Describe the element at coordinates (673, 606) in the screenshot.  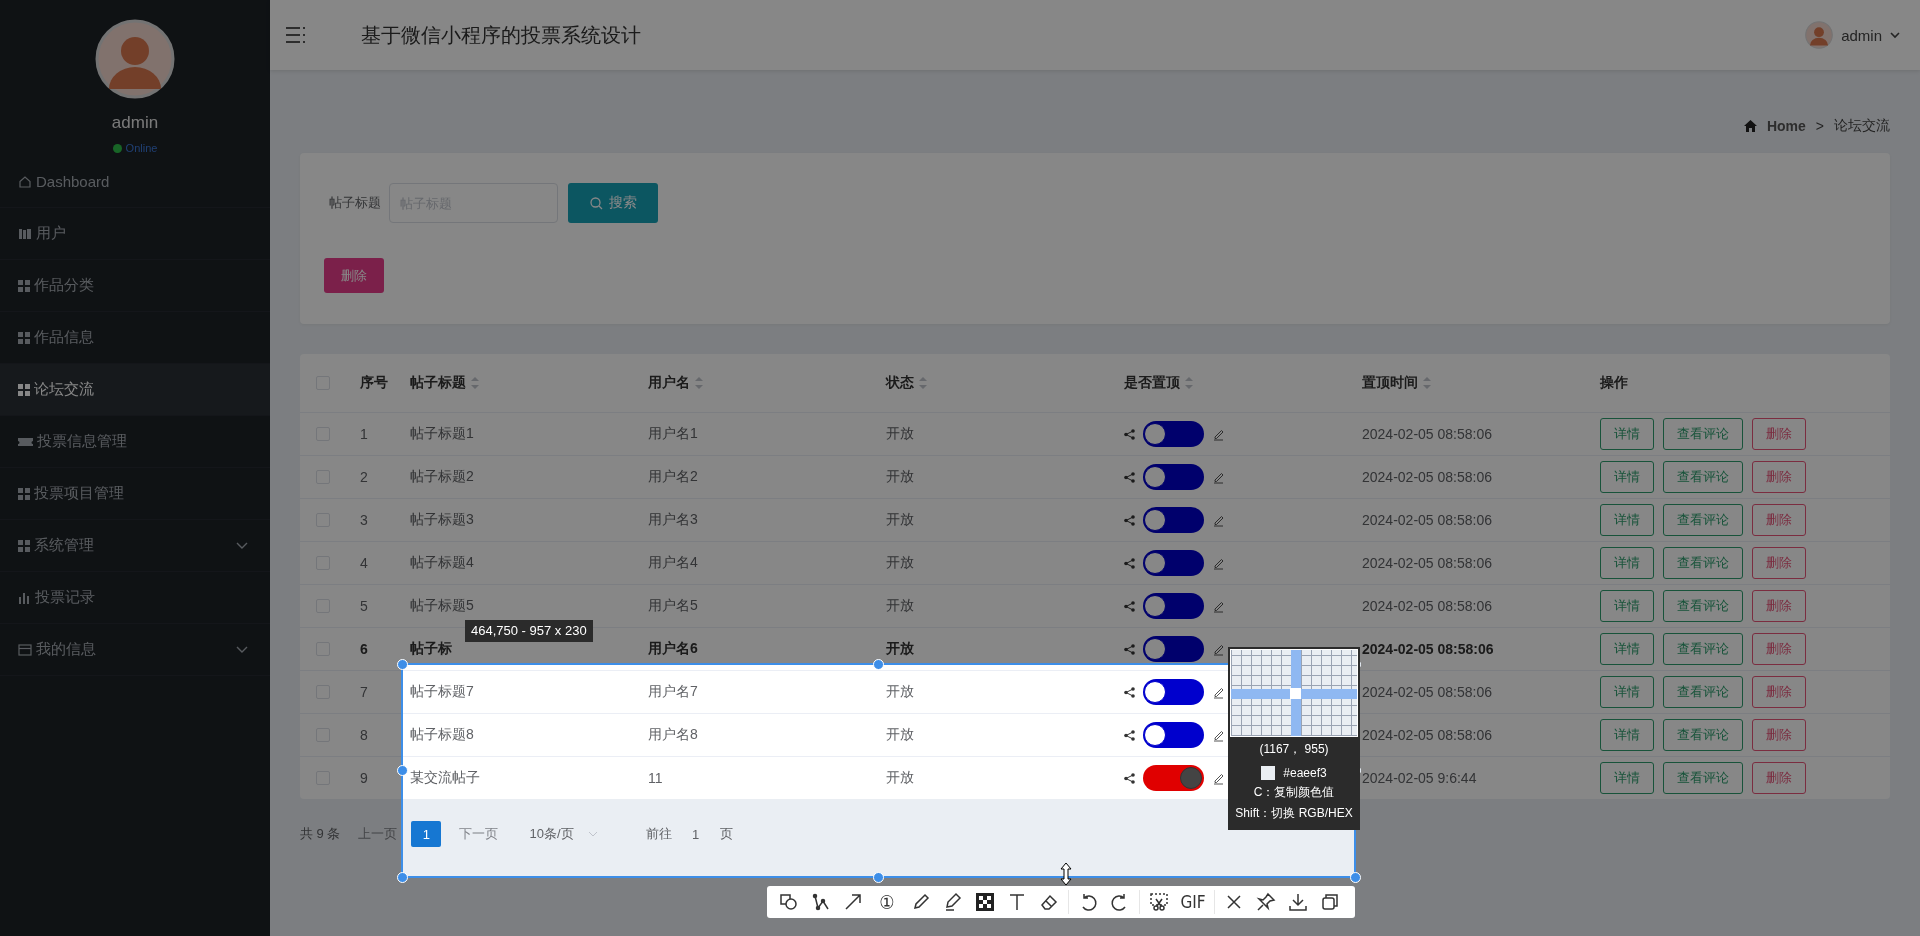
I see `table-cell-text: 用户名5` at that location.